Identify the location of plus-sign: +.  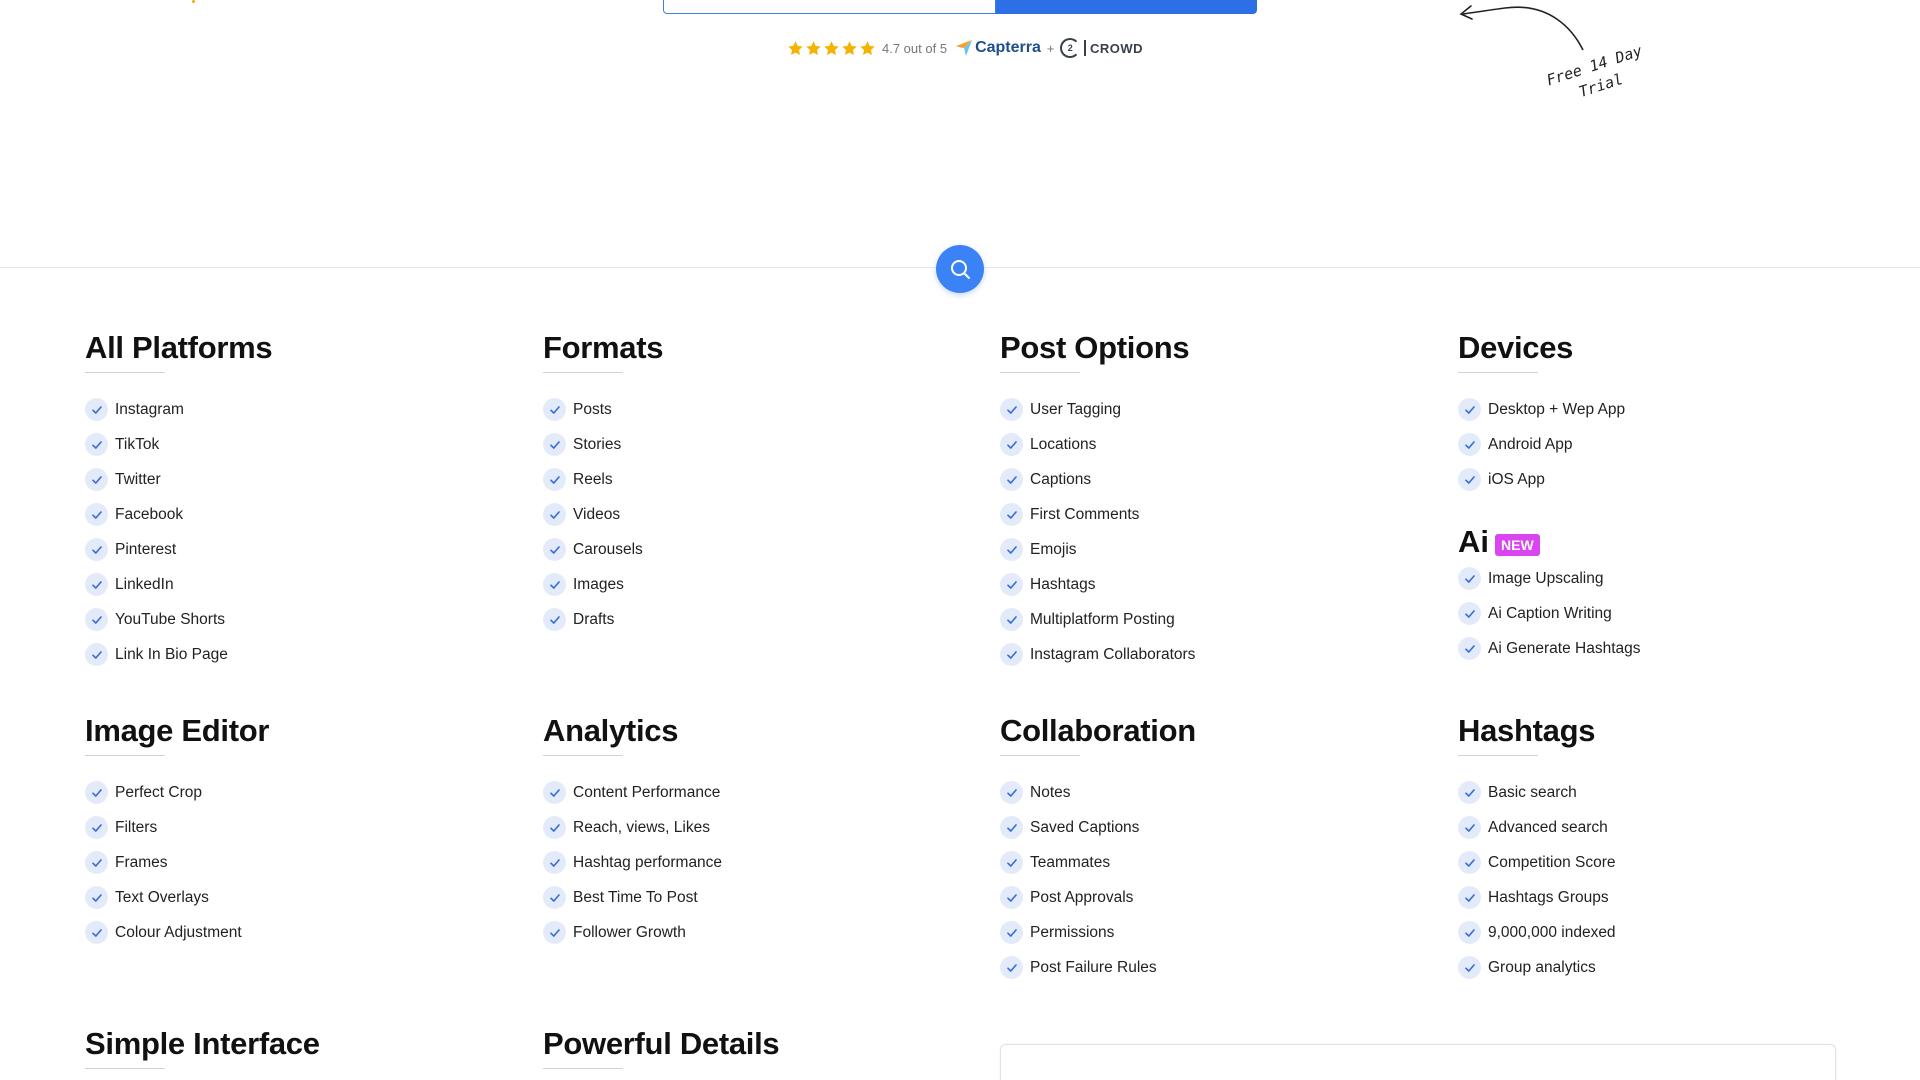
(1050, 48).